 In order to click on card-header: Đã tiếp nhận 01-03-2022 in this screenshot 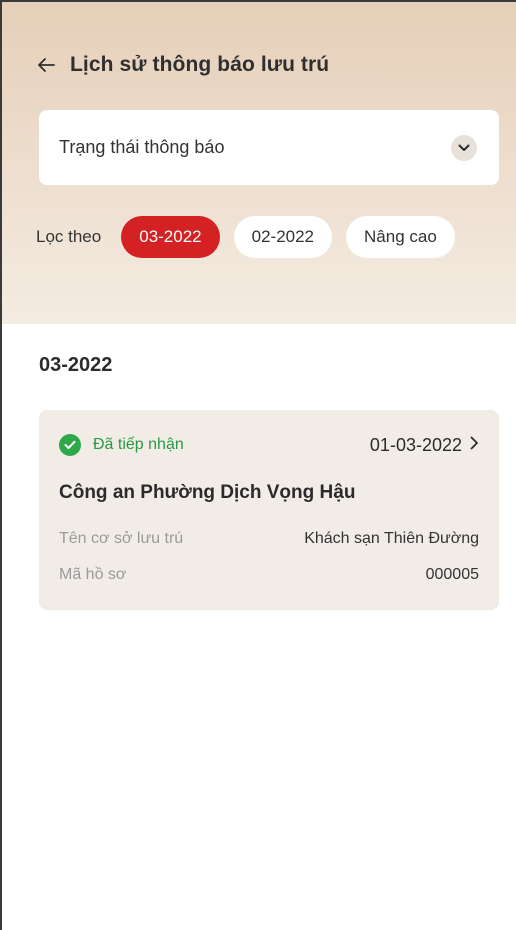, I will do `click(269, 445)`.